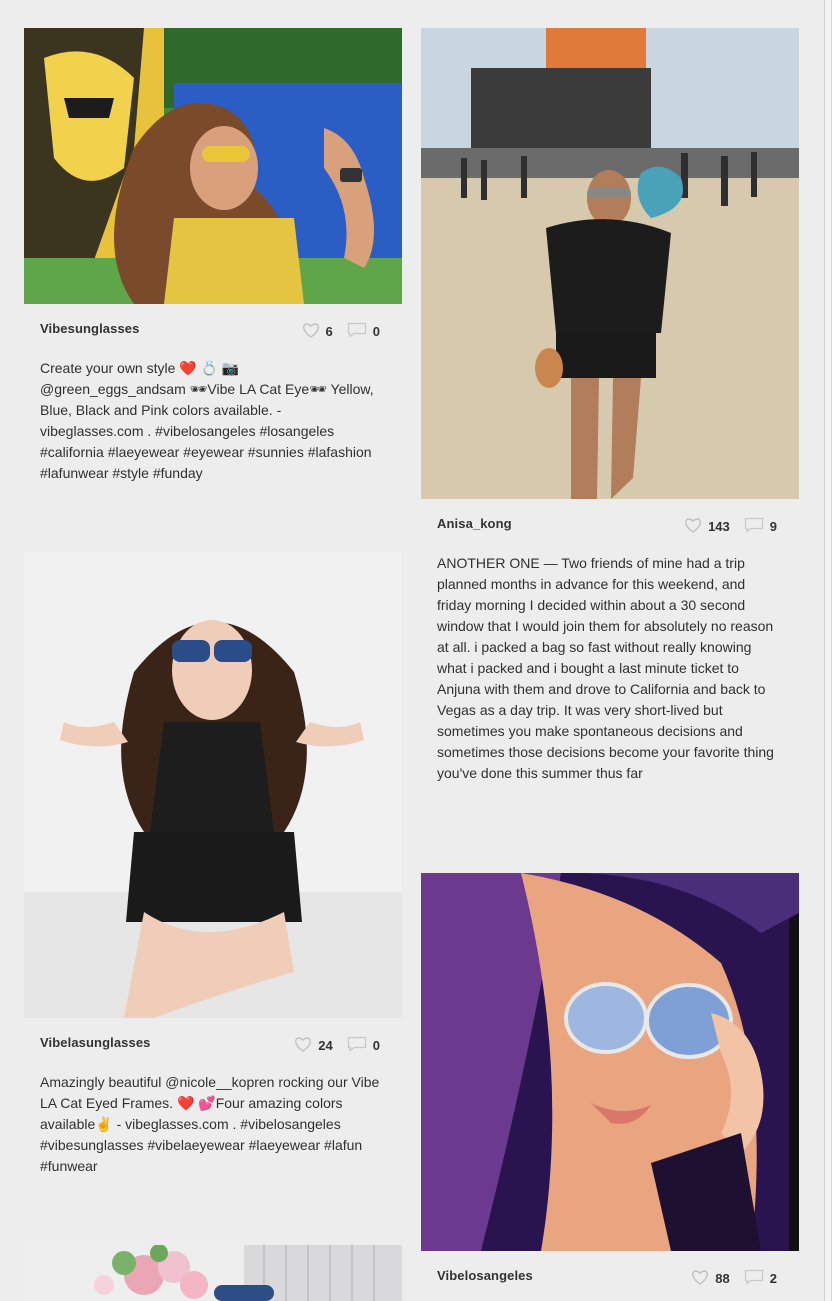 This screenshot has height=1301, width=832. I want to click on post-card, so click(213, 1273).